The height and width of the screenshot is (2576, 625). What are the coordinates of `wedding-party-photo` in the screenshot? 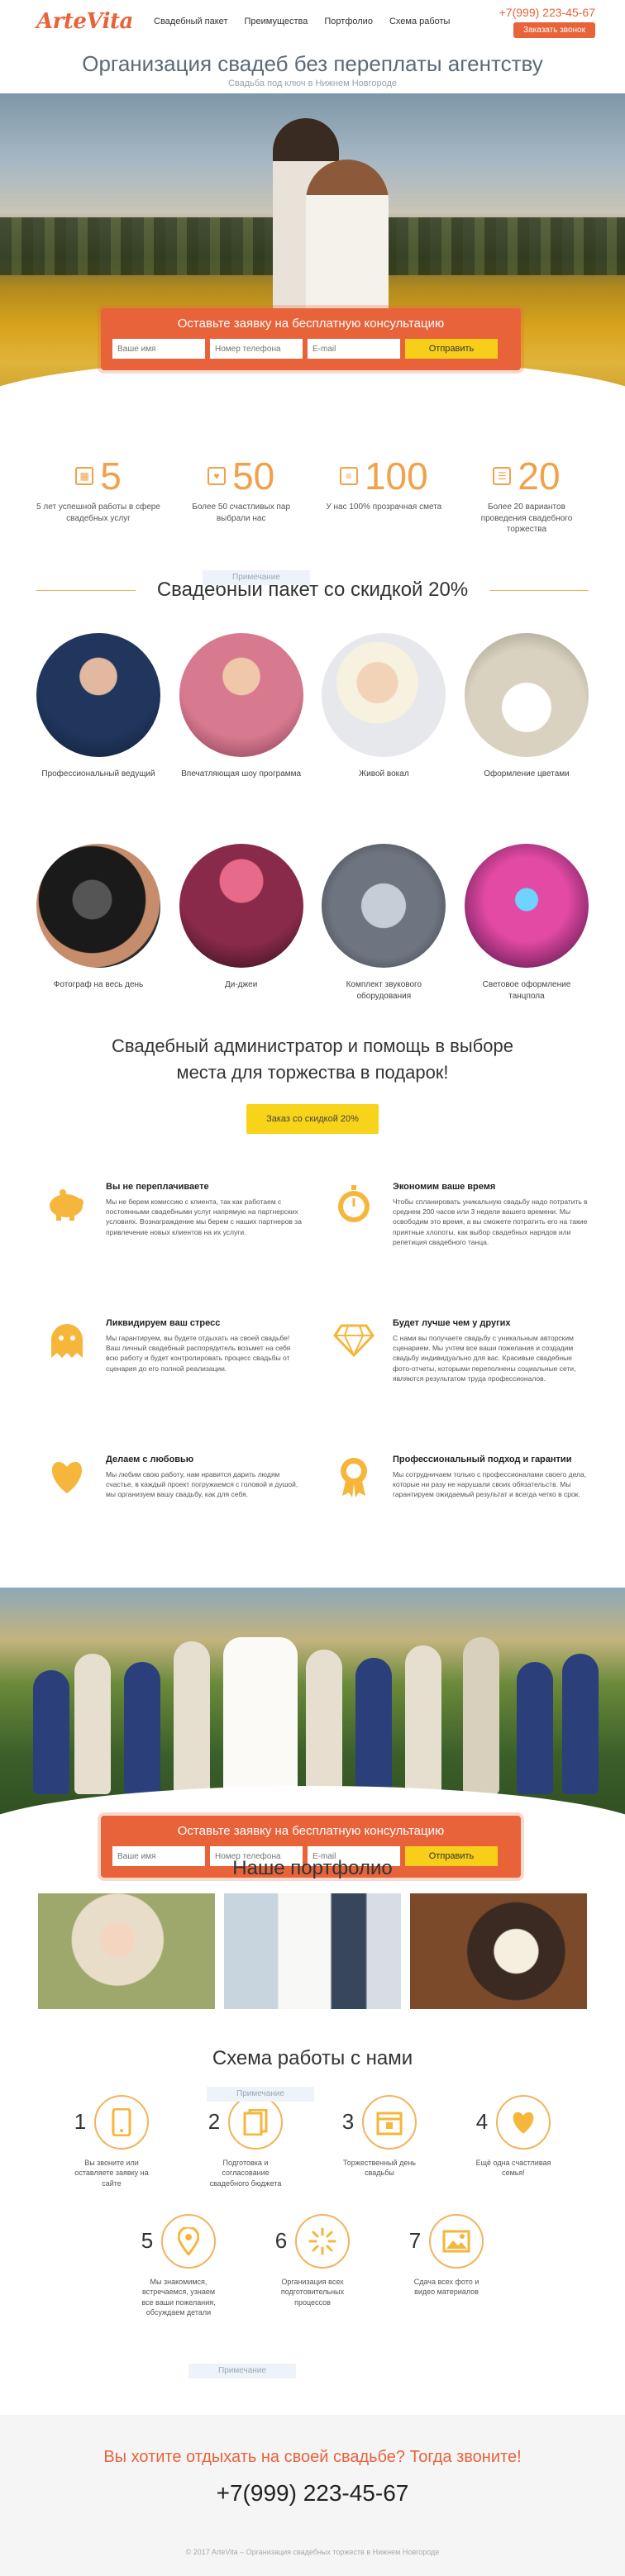 It's located at (312, 1707).